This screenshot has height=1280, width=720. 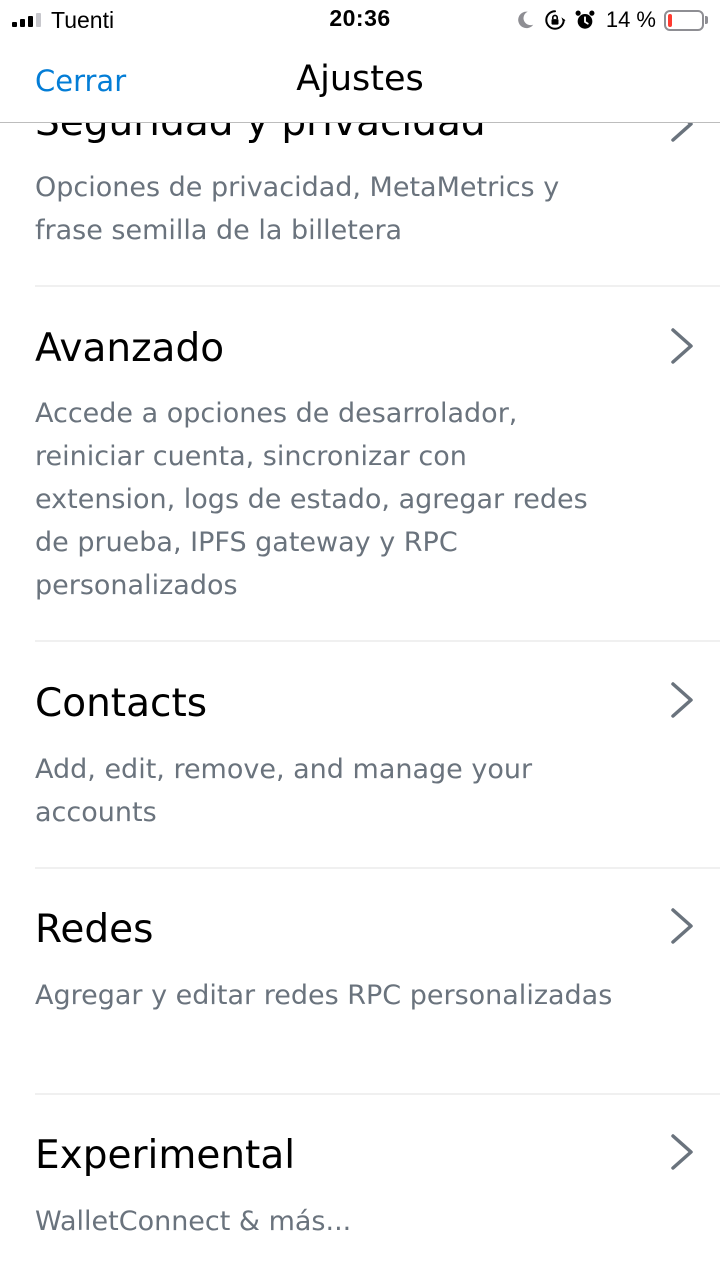 I want to click on battery-fill, so click(x=670, y=20).